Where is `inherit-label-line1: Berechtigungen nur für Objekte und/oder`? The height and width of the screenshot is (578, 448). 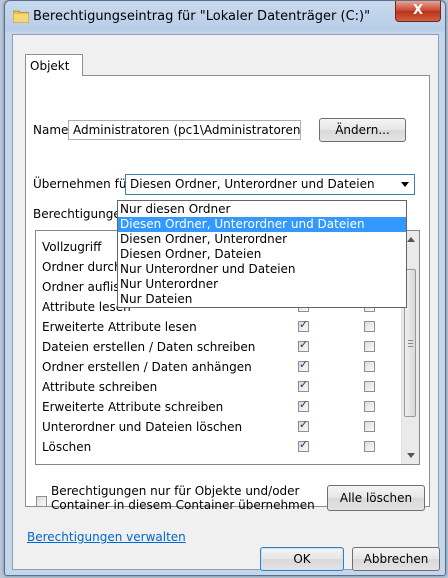 inherit-label-line1: Berechtigungen nur für Objekte und/oder is located at coordinates (175, 491).